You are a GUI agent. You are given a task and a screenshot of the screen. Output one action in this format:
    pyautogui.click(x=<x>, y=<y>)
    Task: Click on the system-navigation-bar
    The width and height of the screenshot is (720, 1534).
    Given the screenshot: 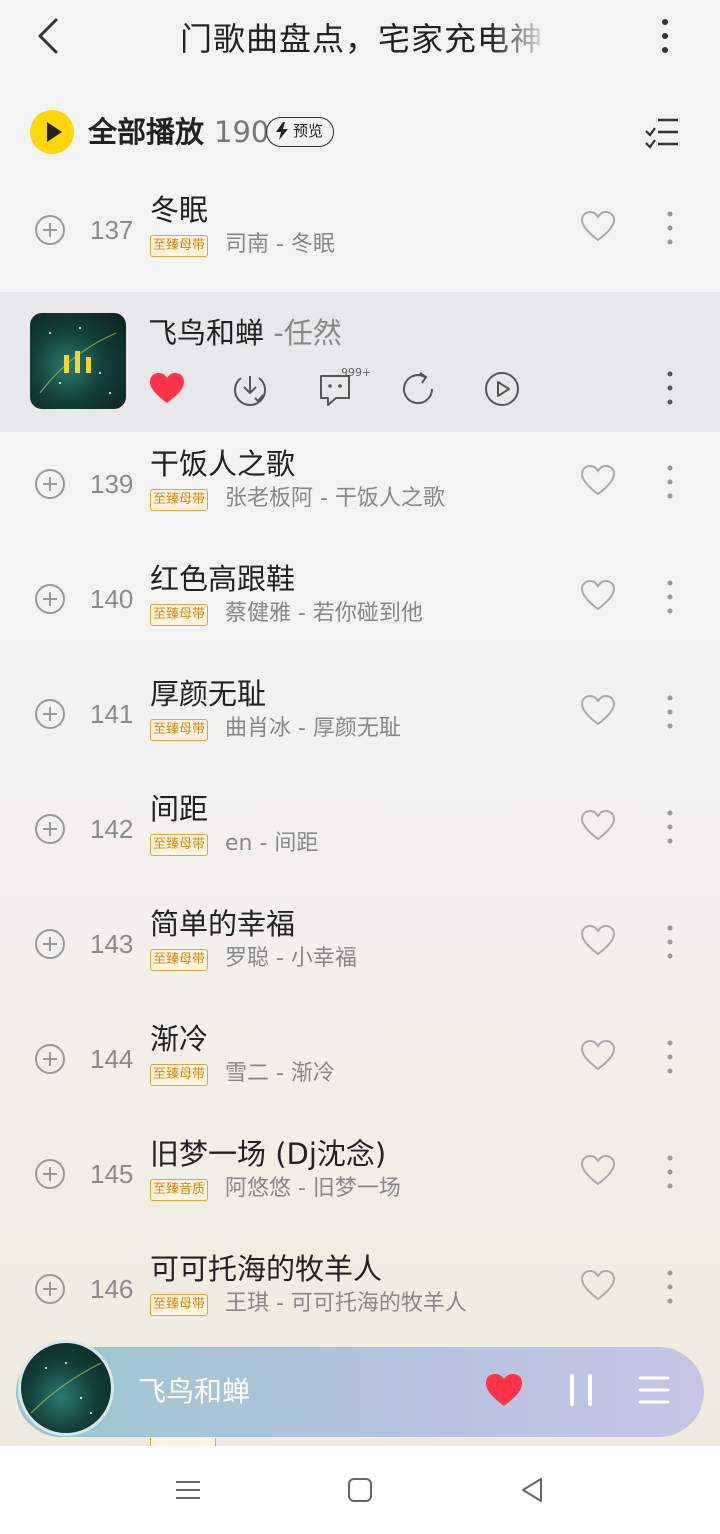 What is the action you would take?
    pyautogui.click(x=360, y=1490)
    